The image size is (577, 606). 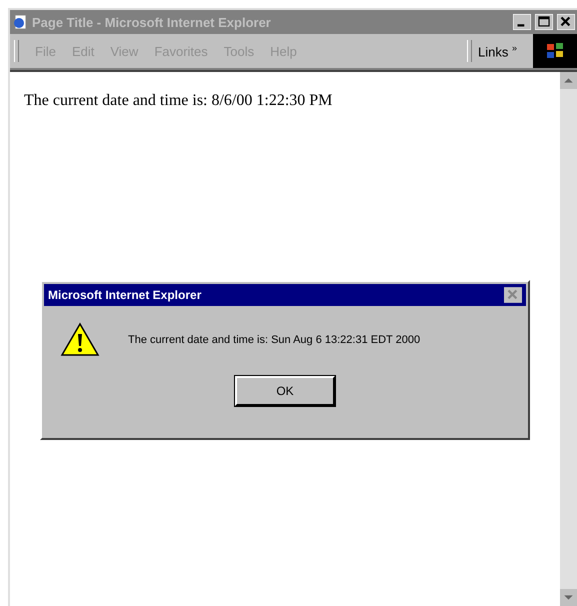 I want to click on dialog-title: Microsoft Internet Explorer, so click(x=125, y=295).